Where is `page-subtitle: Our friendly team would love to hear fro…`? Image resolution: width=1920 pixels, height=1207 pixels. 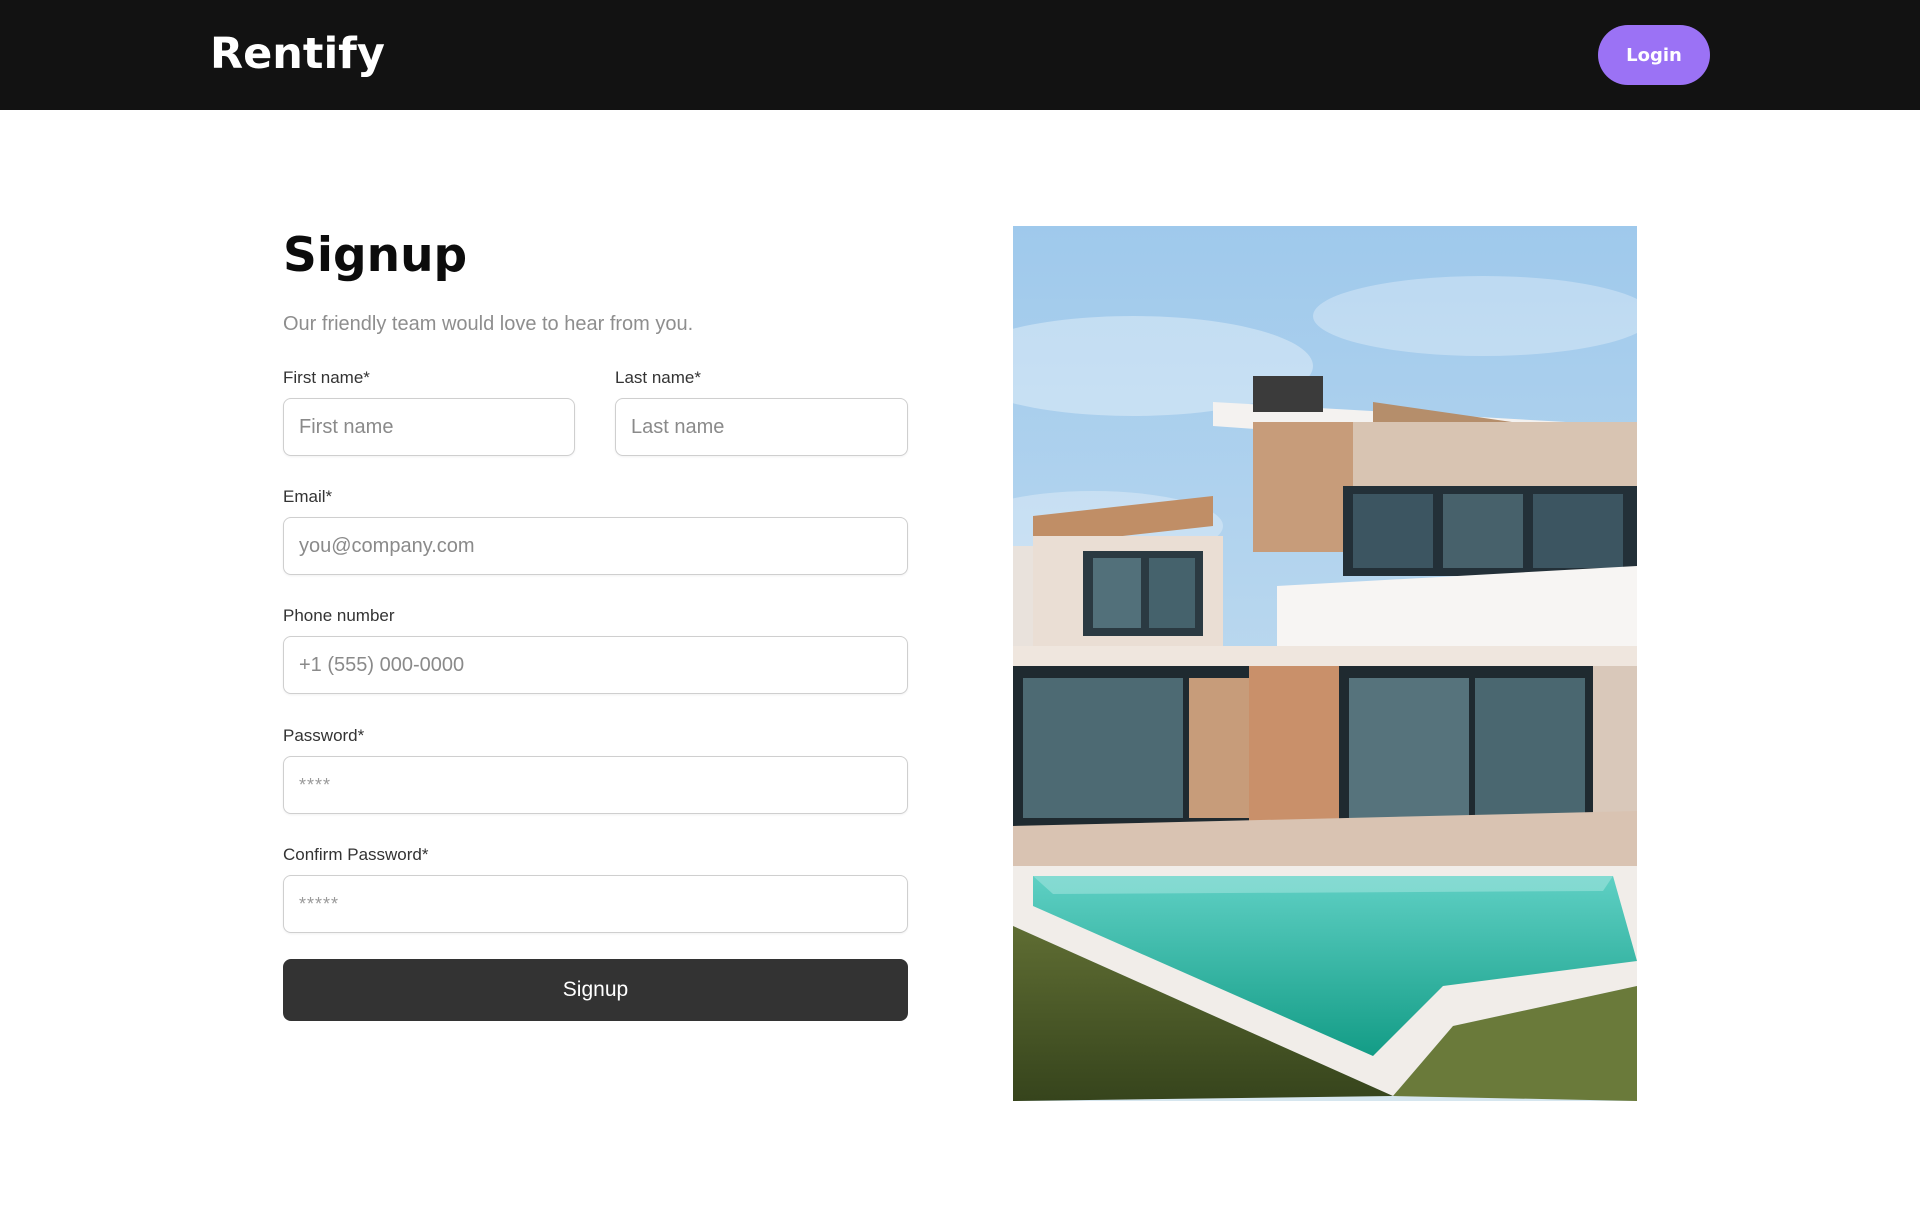
page-subtitle: Our friendly team would love to hear fro… is located at coordinates (488, 324).